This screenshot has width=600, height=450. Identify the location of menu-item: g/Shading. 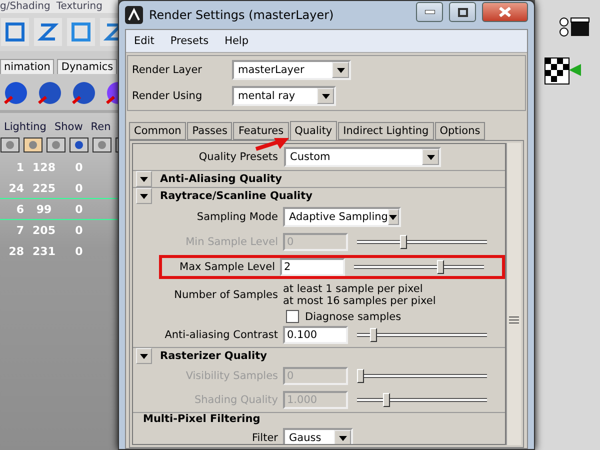
(25, 6).